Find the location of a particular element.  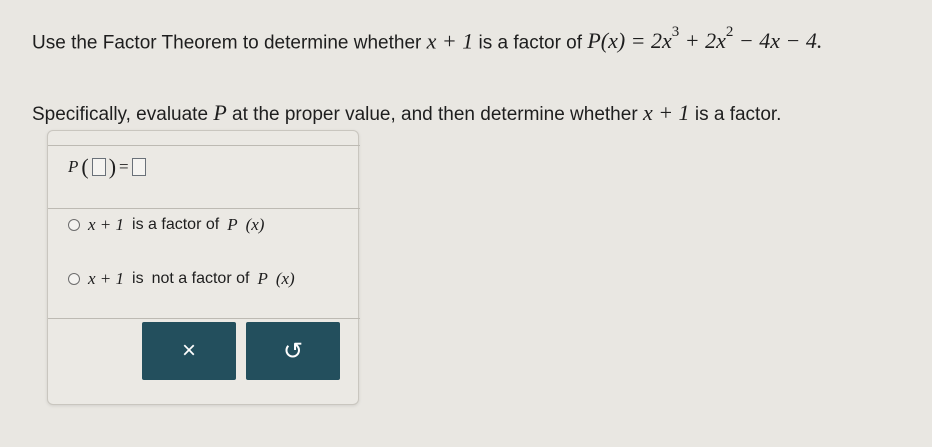

polynomial-expression: P(x) = 2x3 + 2x2 − 4x − 4. is located at coordinates (705, 39).